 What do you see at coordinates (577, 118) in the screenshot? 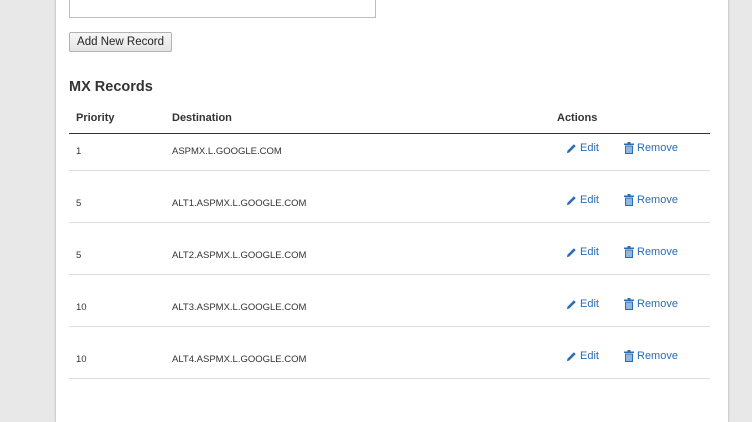
I see `header-actions: Actions` at bounding box center [577, 118].